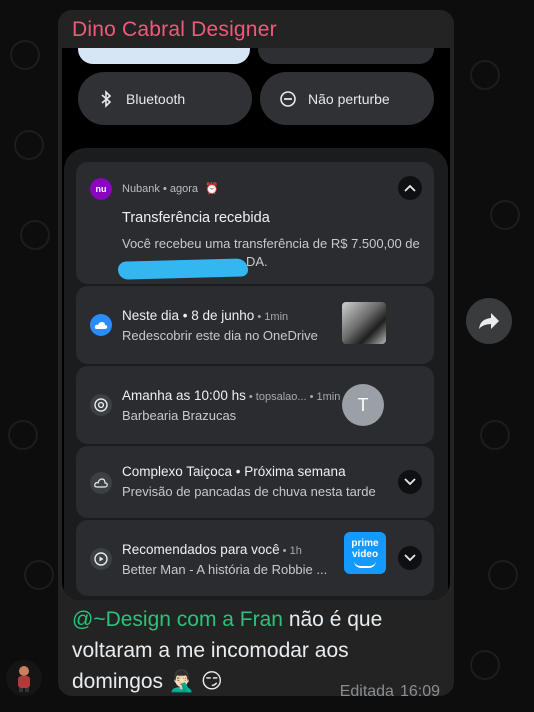 Image resolution: width=534 pixels, height=712 pixels. What do you see at coordinates (101, 559) in the screenshot?
I see `play-icon` at bounding box center [101, 559].